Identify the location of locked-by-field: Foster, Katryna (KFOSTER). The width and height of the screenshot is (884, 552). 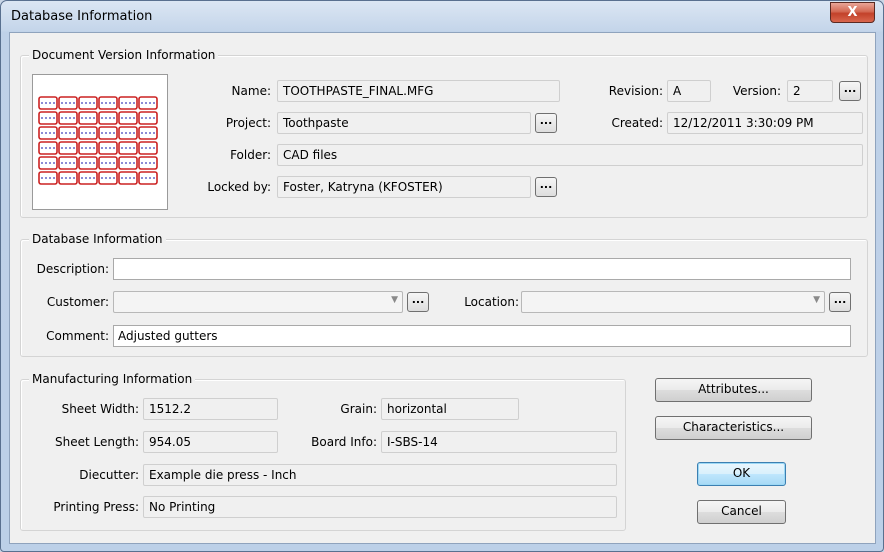
(404, 187).